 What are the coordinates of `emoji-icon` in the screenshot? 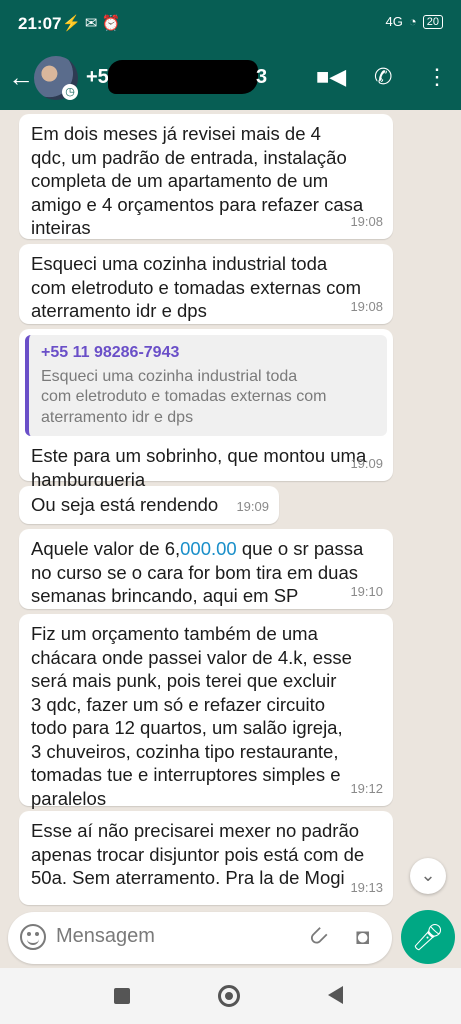 It's located at (33, 937).